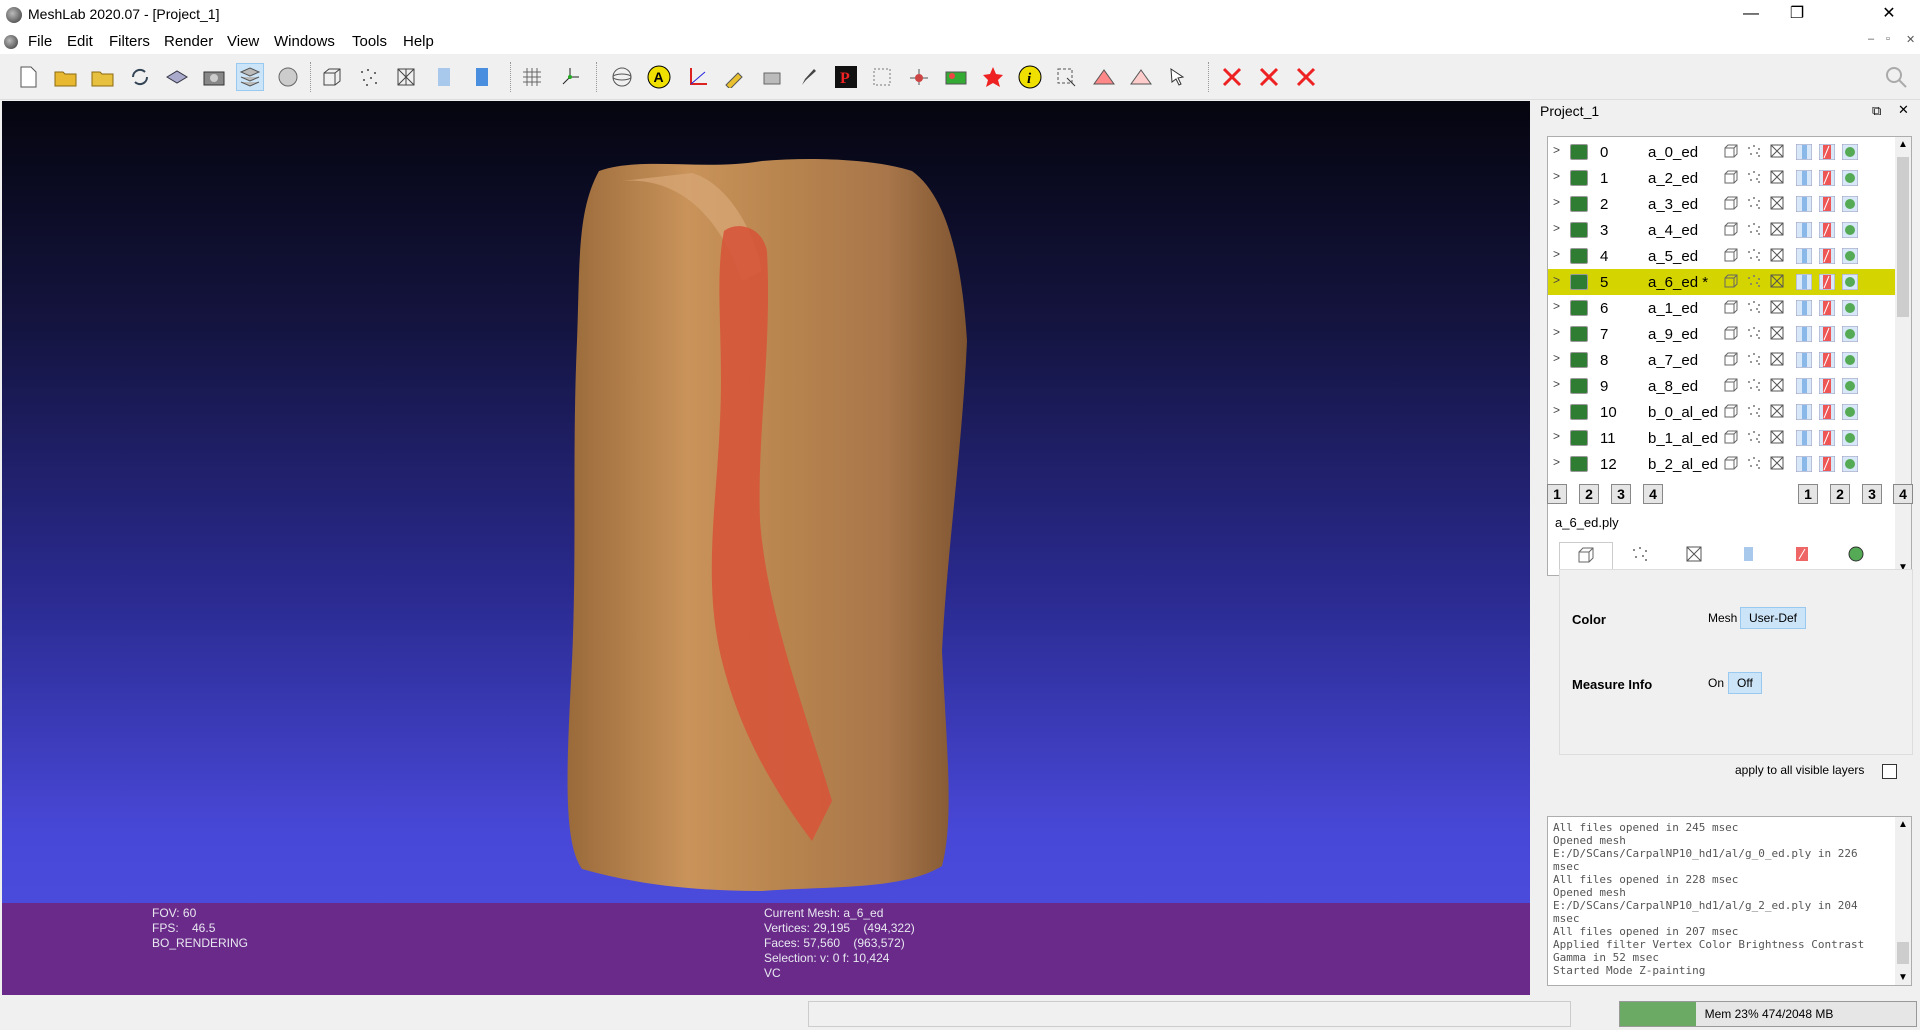  Describe the element at coordinates (1802, 556) in the screenshot. I see `tab-texture` at that location.